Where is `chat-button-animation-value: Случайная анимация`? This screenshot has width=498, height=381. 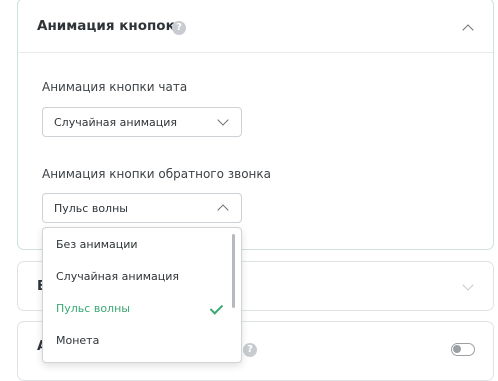
chat-button-animation-value: Случайная анимация is located at coordinates (116, 122).